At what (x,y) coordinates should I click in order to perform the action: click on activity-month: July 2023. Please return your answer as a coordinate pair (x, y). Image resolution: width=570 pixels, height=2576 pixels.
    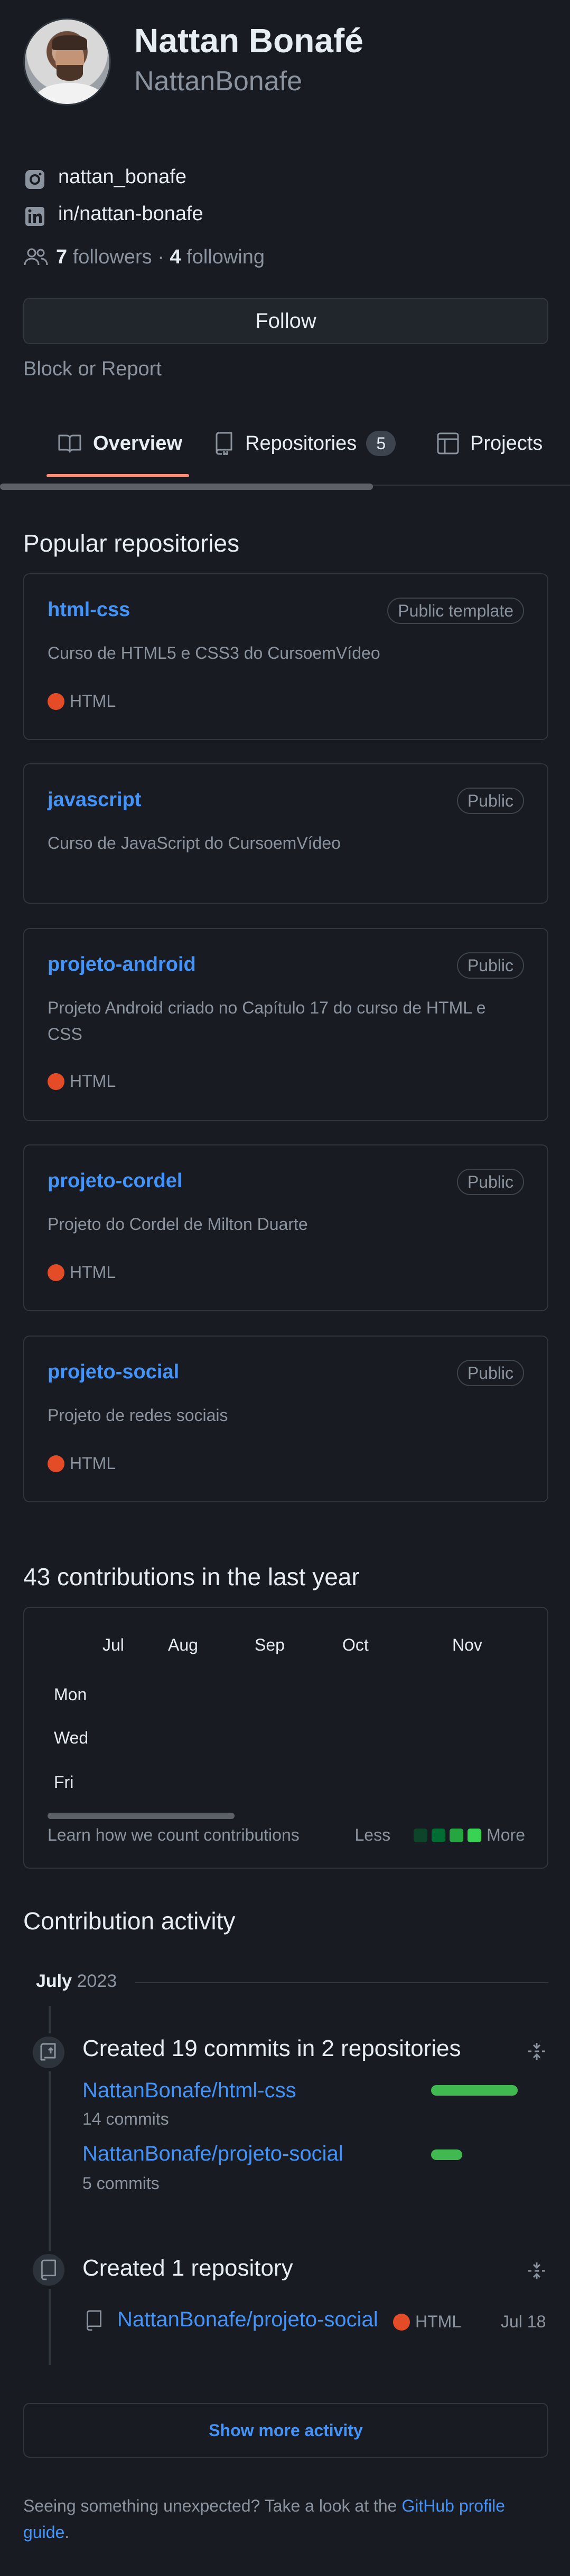
    Looking at the image, I should click on (76, 1981).